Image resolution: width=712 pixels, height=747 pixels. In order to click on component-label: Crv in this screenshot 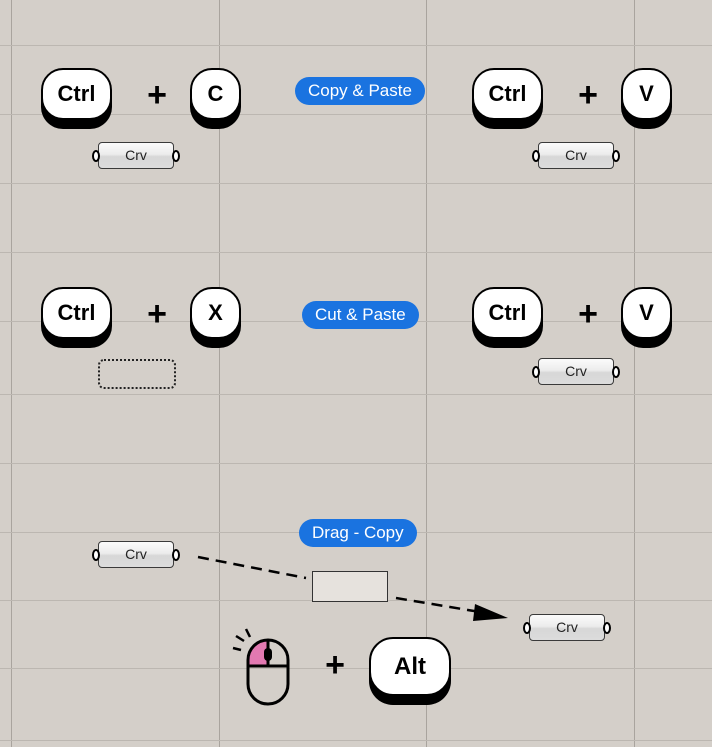, I will do `click(567, 627)`.